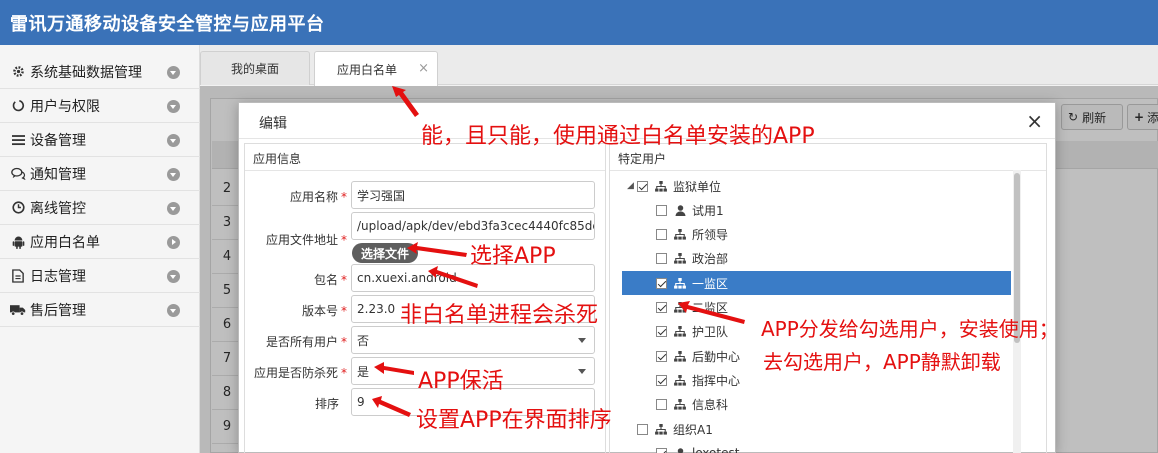 The width and height of the screenshot is (1158, 453). I want to click on app-name-label: 应用名称 *, so click(318, 197).